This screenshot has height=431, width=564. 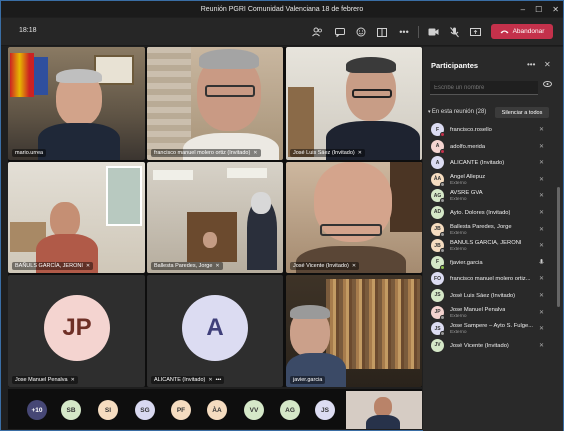 What do you see at coordinates (547, 85) in the screenshot?
I see `share-link-icon` at bounding box center [547, 85].